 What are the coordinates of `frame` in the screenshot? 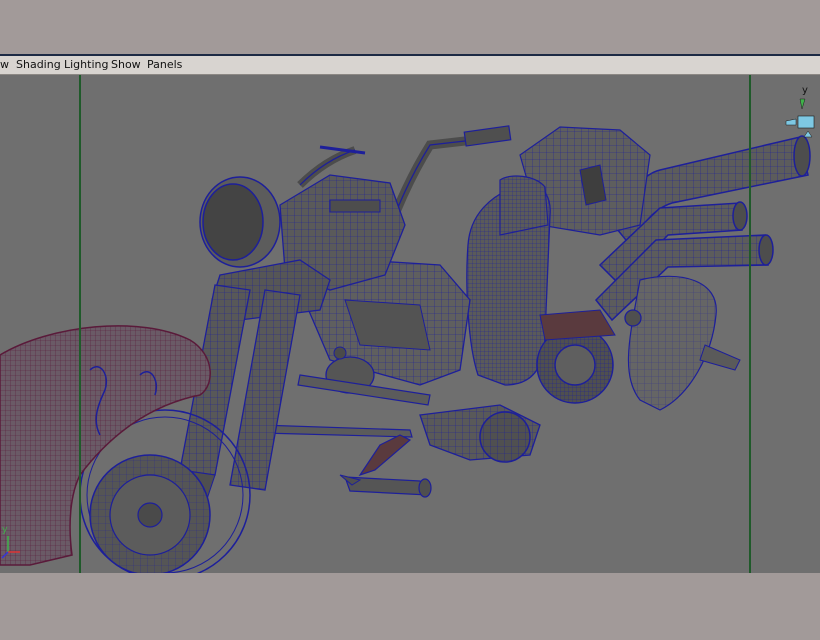 It's located at (345, 425).